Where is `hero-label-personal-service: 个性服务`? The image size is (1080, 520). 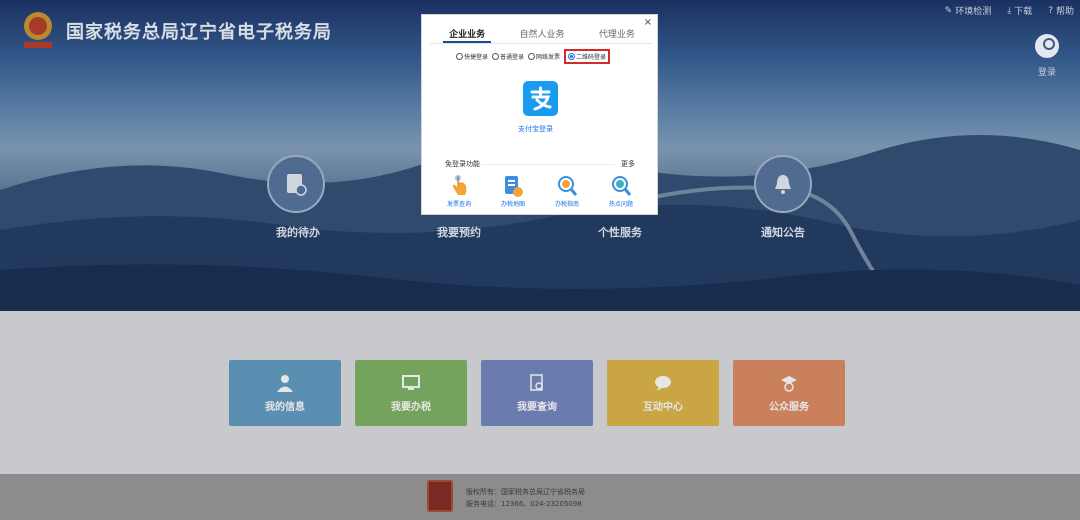 hero-label-personal-service: 个性服务 is located at coordinates (620, 232).